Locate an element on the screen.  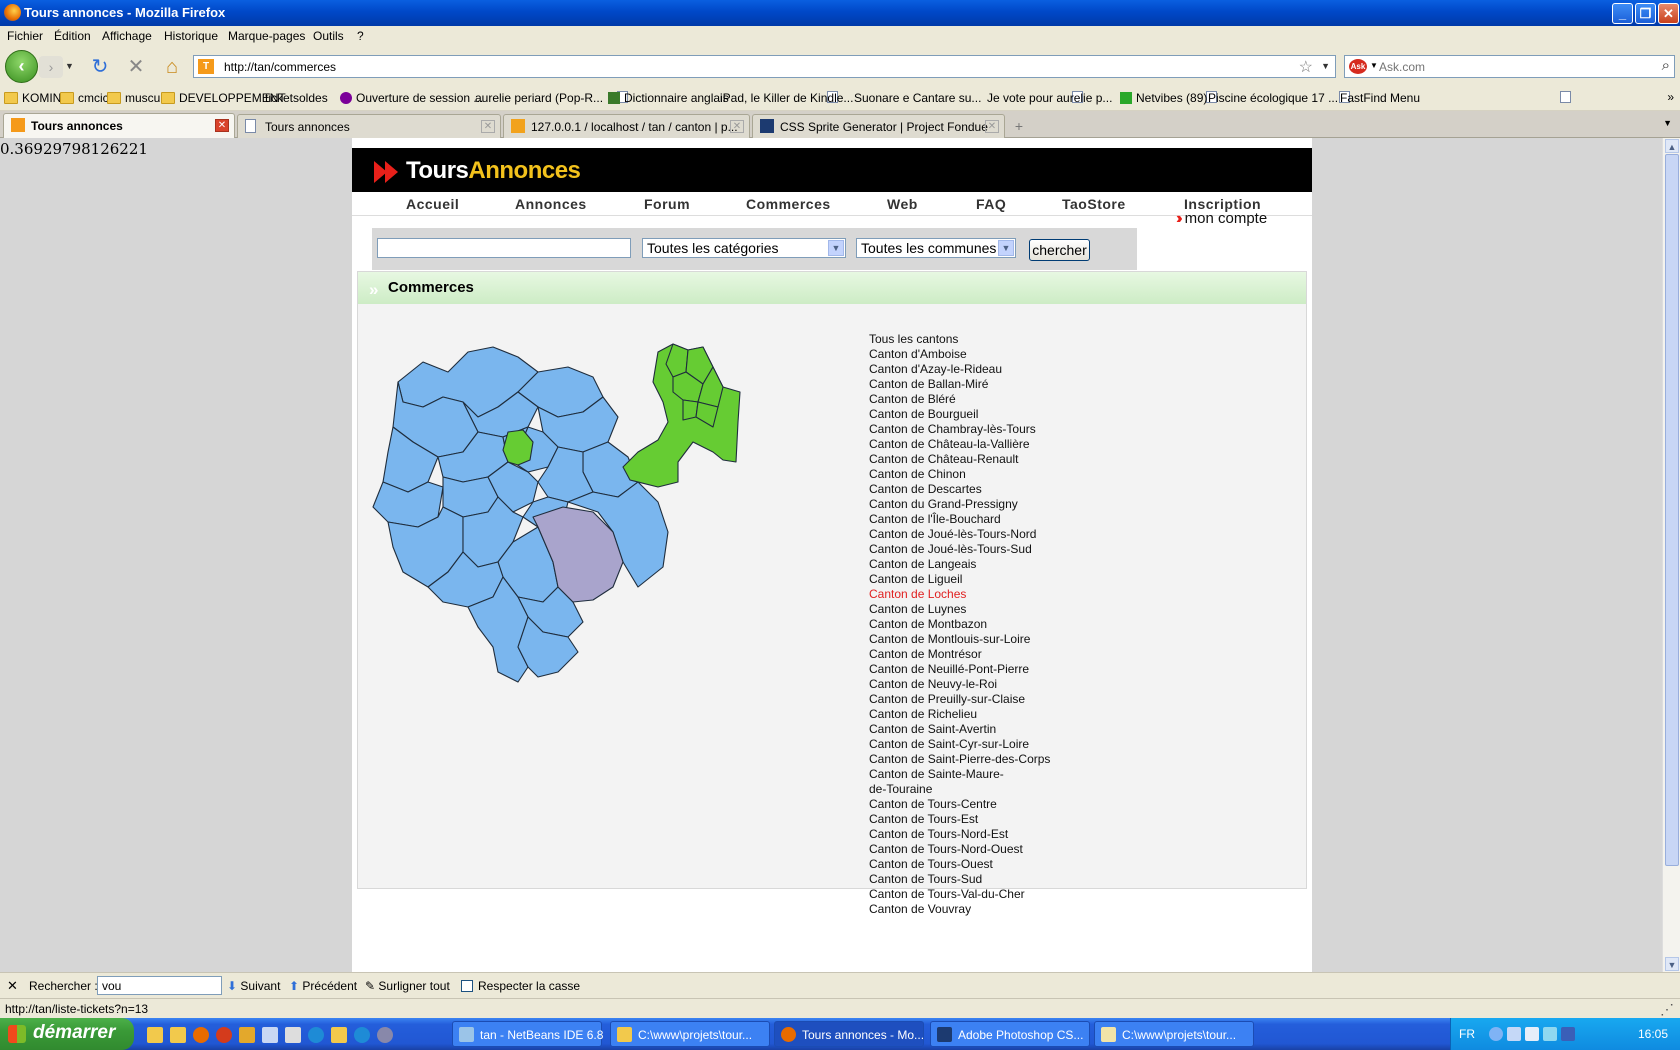
bookmark-item: Dictionnaire anglais is located at coordinates (668, 98).